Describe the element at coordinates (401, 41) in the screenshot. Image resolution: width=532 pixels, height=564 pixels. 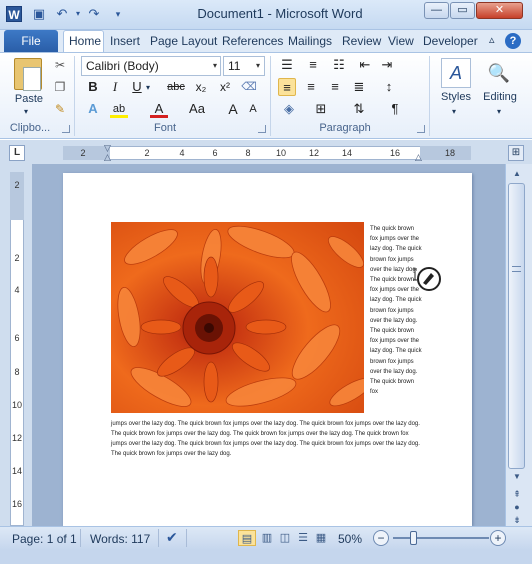
I see `tab-view: View` at that location.